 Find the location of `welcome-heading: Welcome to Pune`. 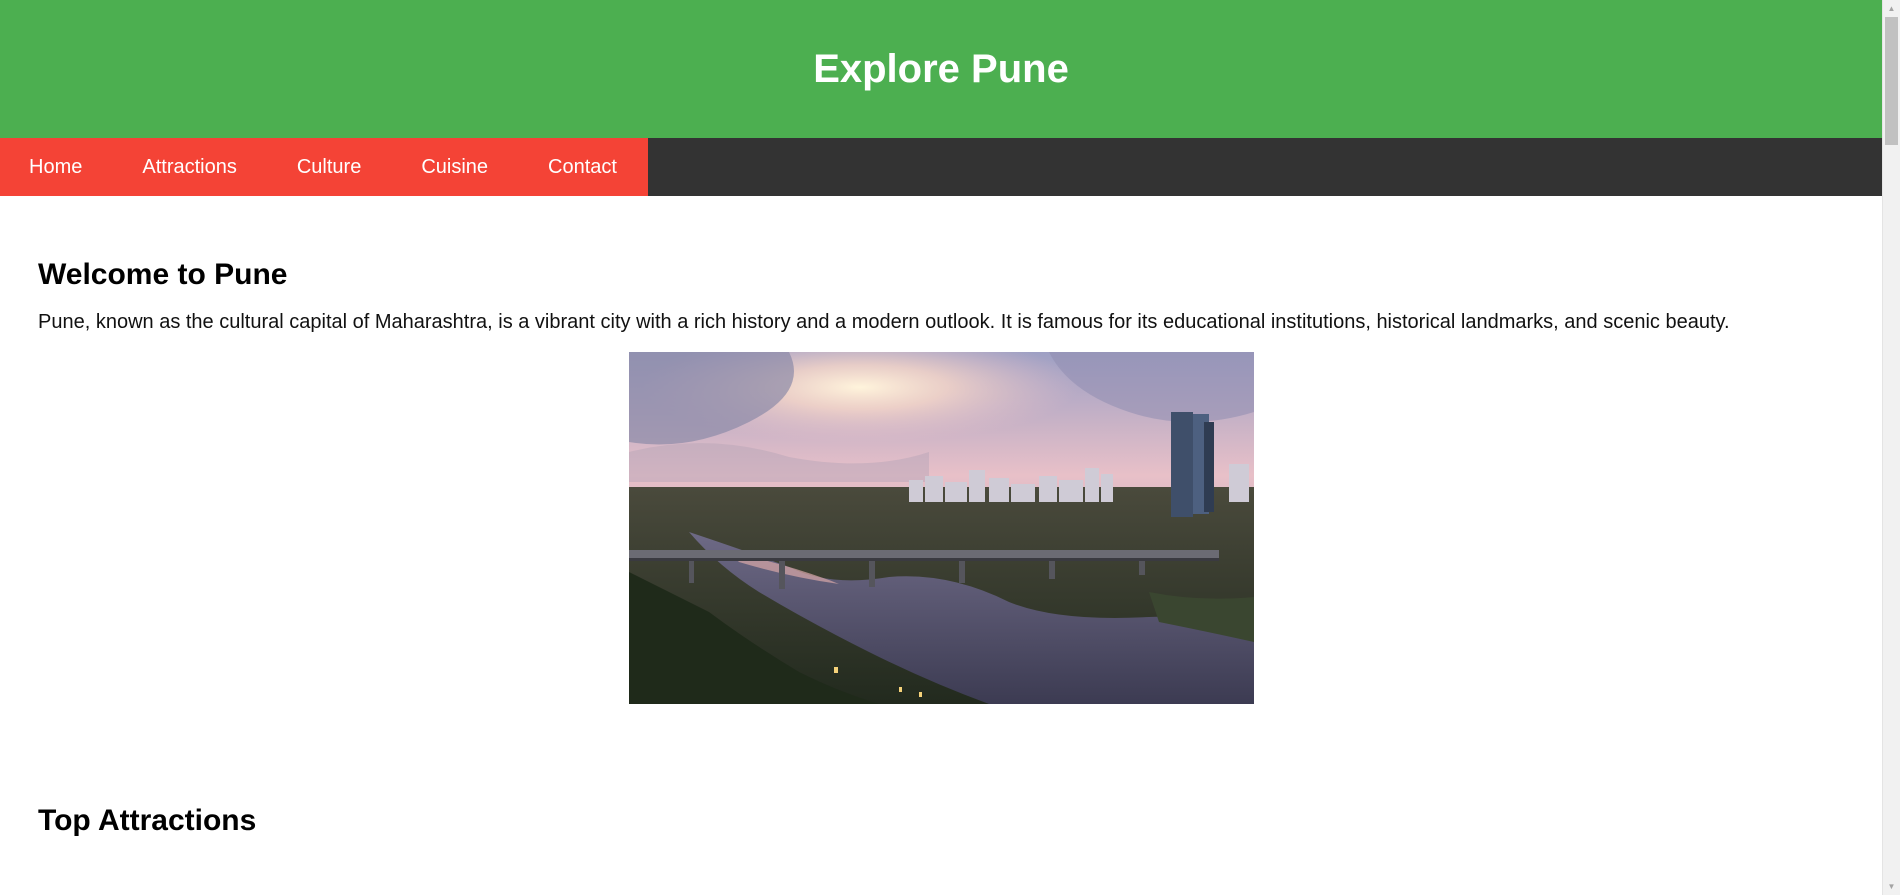

welcome-heading: Welcome to Pune is located at coordinates (163, 274).